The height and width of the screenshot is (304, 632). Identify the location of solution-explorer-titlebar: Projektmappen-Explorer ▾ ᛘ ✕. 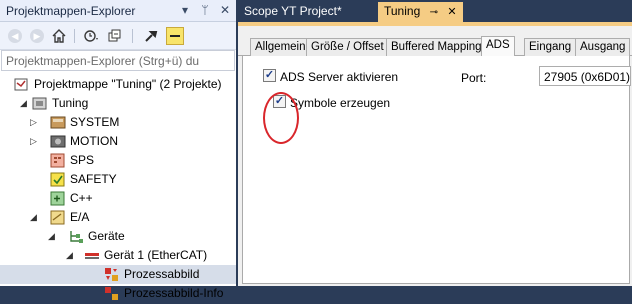
(118, 11).